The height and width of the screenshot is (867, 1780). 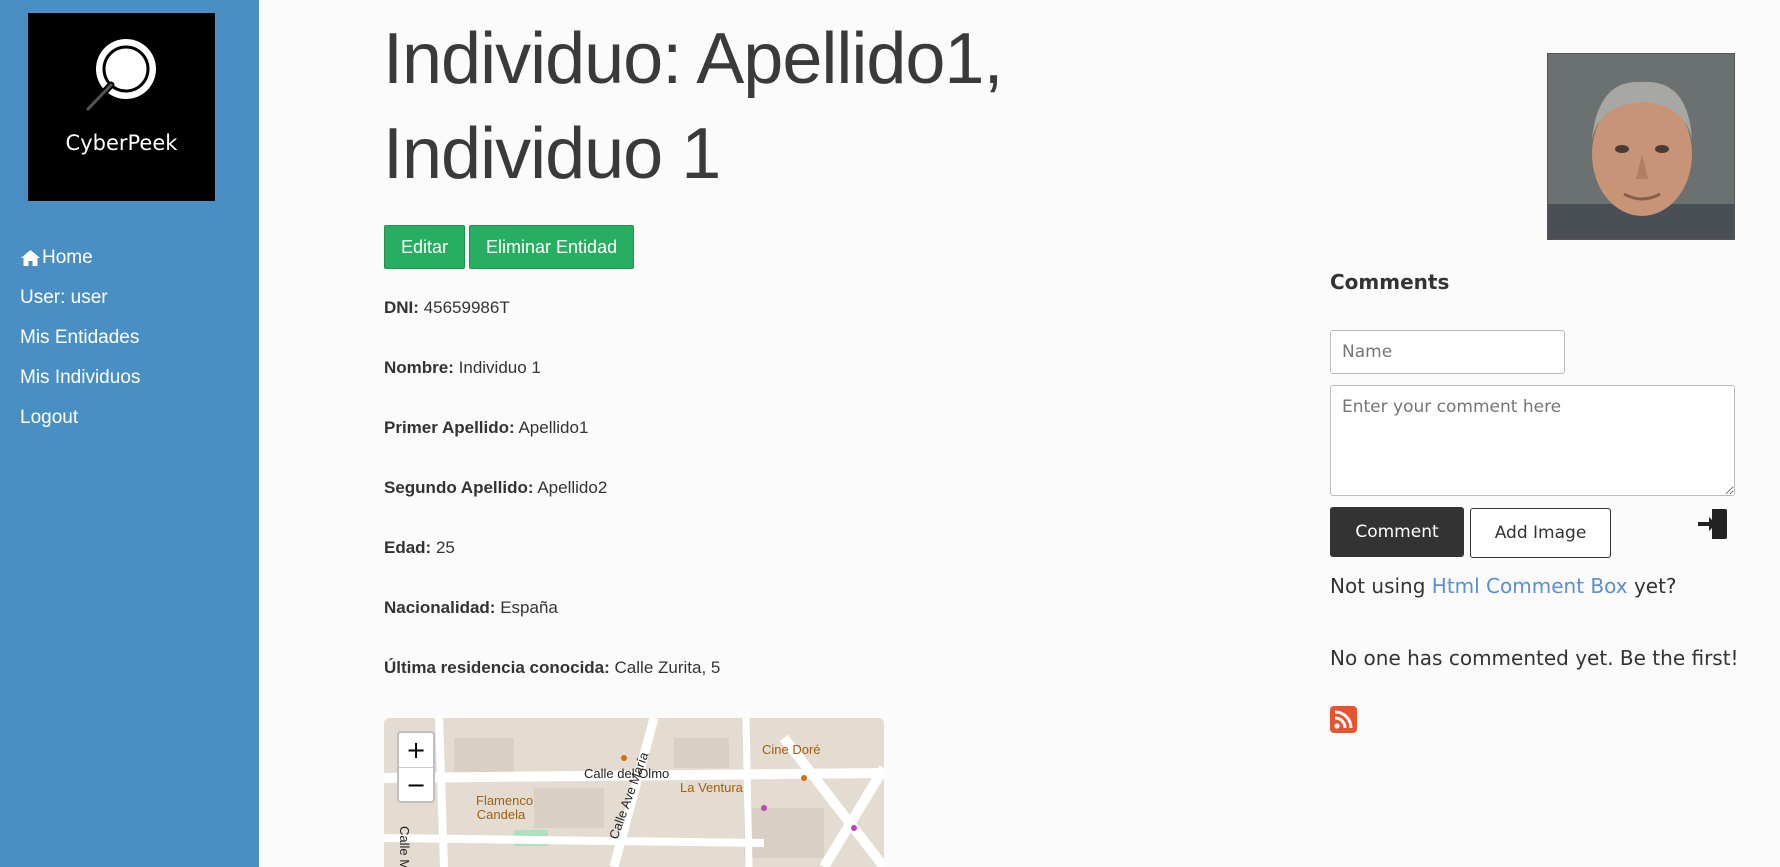 What do you see at coordinates (1540, 533) in the screenshot?
I see `add-image-button: Add Image` at bounding box center [1540, 533].